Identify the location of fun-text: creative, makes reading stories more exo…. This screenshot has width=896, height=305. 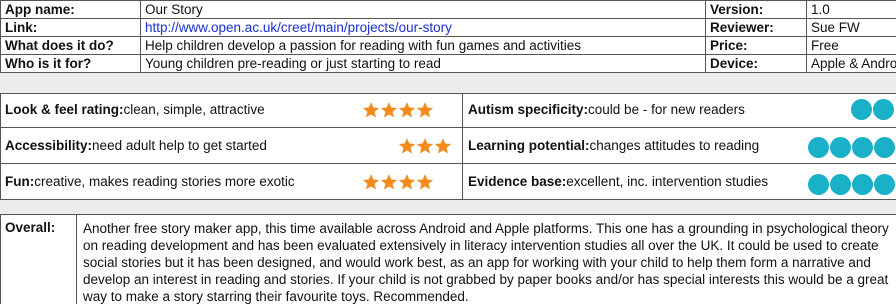
(164, 181).